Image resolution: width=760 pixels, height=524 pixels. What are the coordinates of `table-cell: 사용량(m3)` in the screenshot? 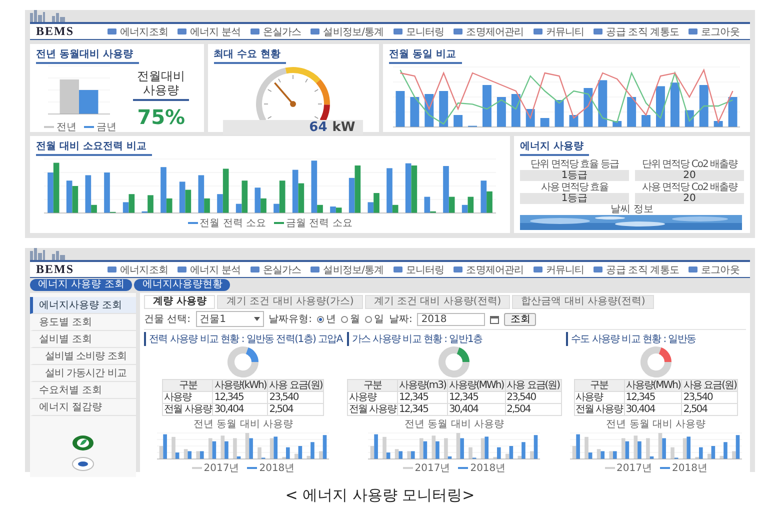 It's located at (423, 386).